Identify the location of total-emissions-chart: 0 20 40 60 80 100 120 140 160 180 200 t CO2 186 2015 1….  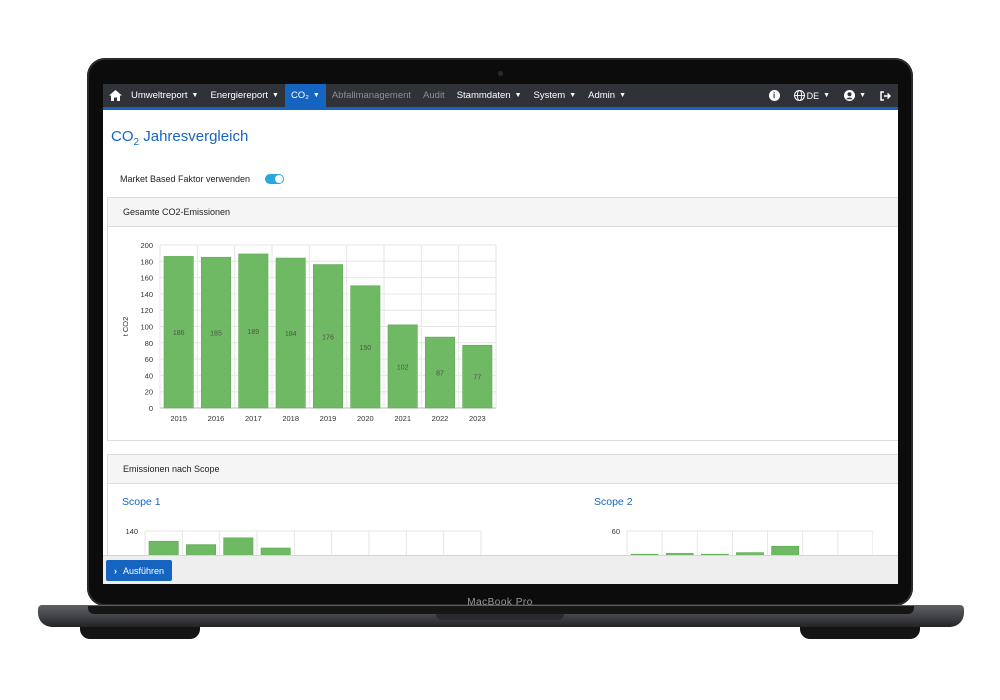
(309, 332).